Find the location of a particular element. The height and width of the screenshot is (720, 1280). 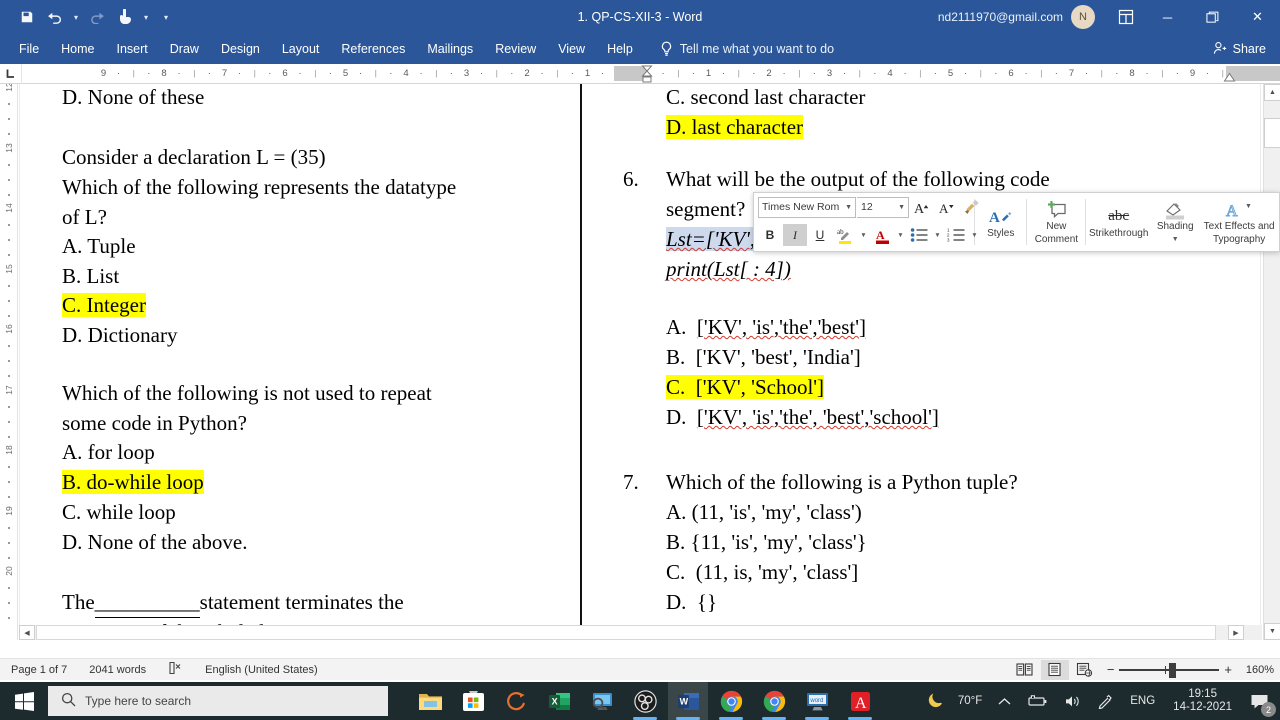

undo-dropdown-icon: ▾ is located at coordinates (76, 17).